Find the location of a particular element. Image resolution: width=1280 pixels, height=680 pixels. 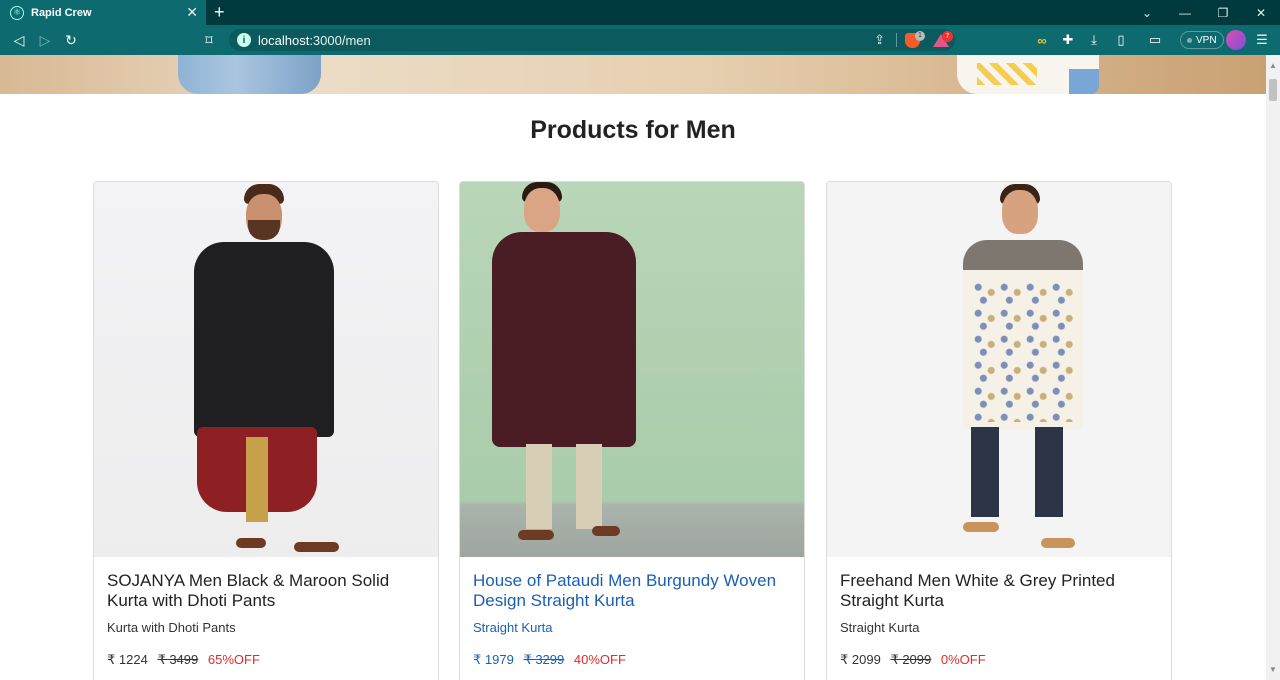

page-scrollbar: ▲ ▼ is located at coordinates (1273, 367).